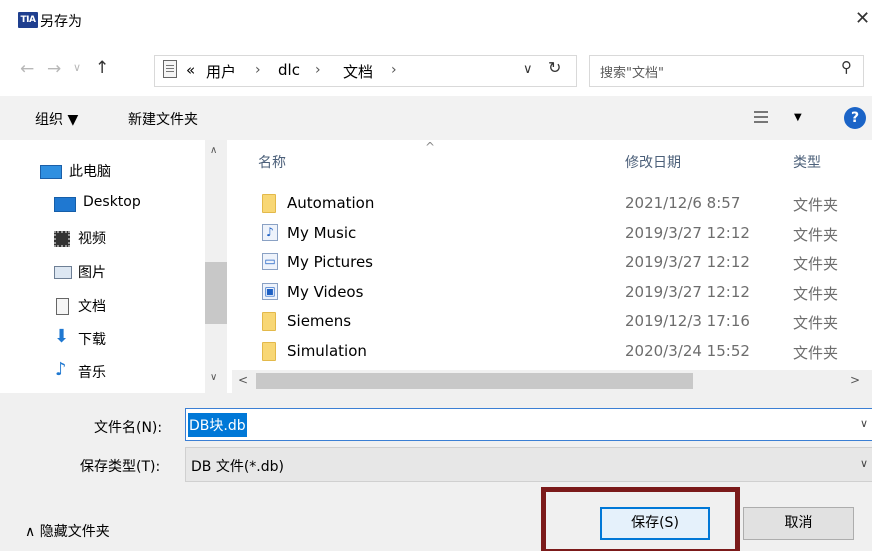  Describe the element at coordinates (528, 424) in the screenshot. I see `filename-field` at that location.